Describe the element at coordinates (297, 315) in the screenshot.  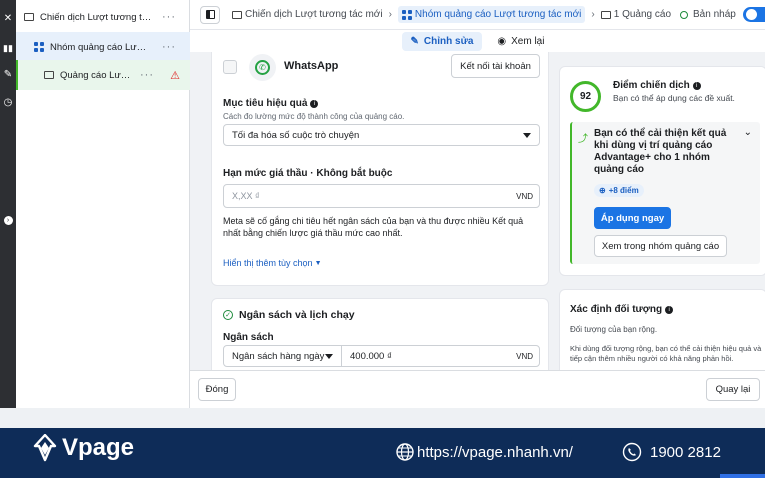
I see `budget-section-title: Ngân sách và lịch chạy` at that location.